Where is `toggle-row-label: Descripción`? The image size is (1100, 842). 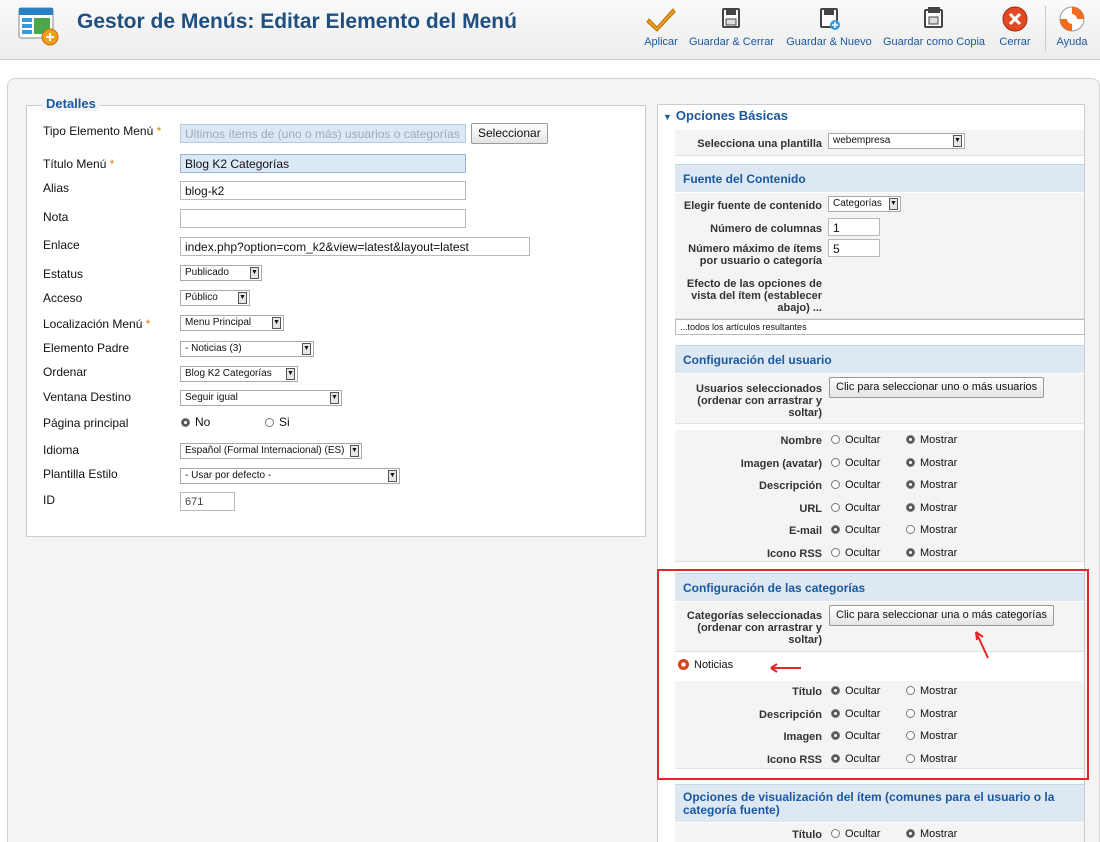 toggle-row-label: Descripción is located at coordinates (790, 486).